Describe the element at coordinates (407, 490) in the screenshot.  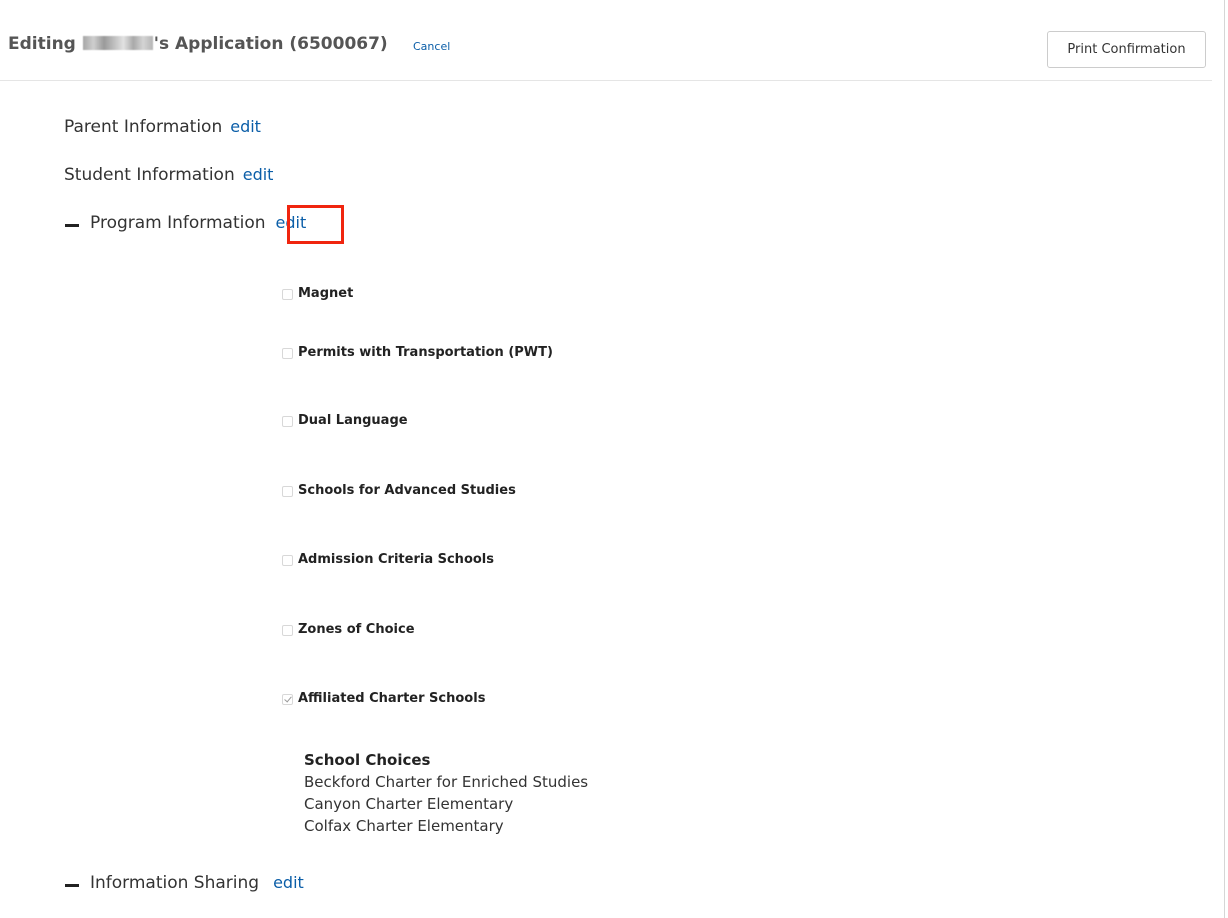
I see `program-label: Schools for Advanced Studies` at that location.